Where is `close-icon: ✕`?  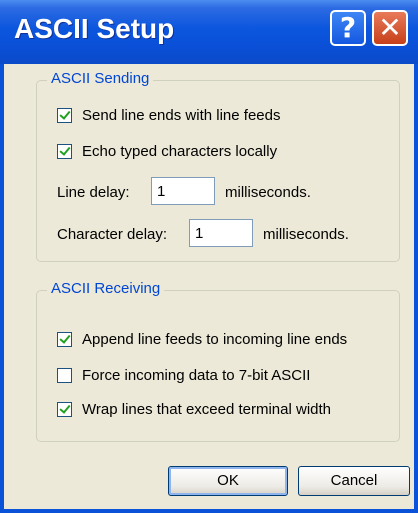 close-icon: ✕ is located at coordinates (390, 28).